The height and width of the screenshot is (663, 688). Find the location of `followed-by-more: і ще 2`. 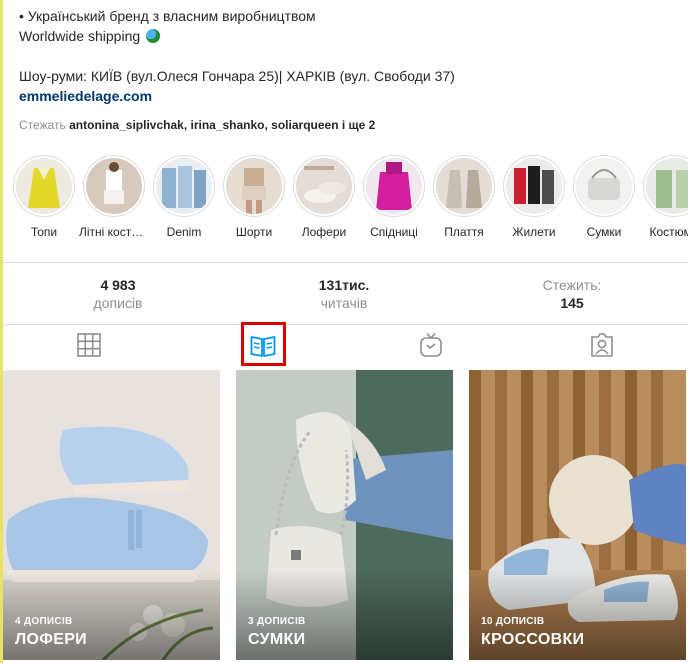

followed-by-more: і ще 2 is located at coordinates (358, 125).